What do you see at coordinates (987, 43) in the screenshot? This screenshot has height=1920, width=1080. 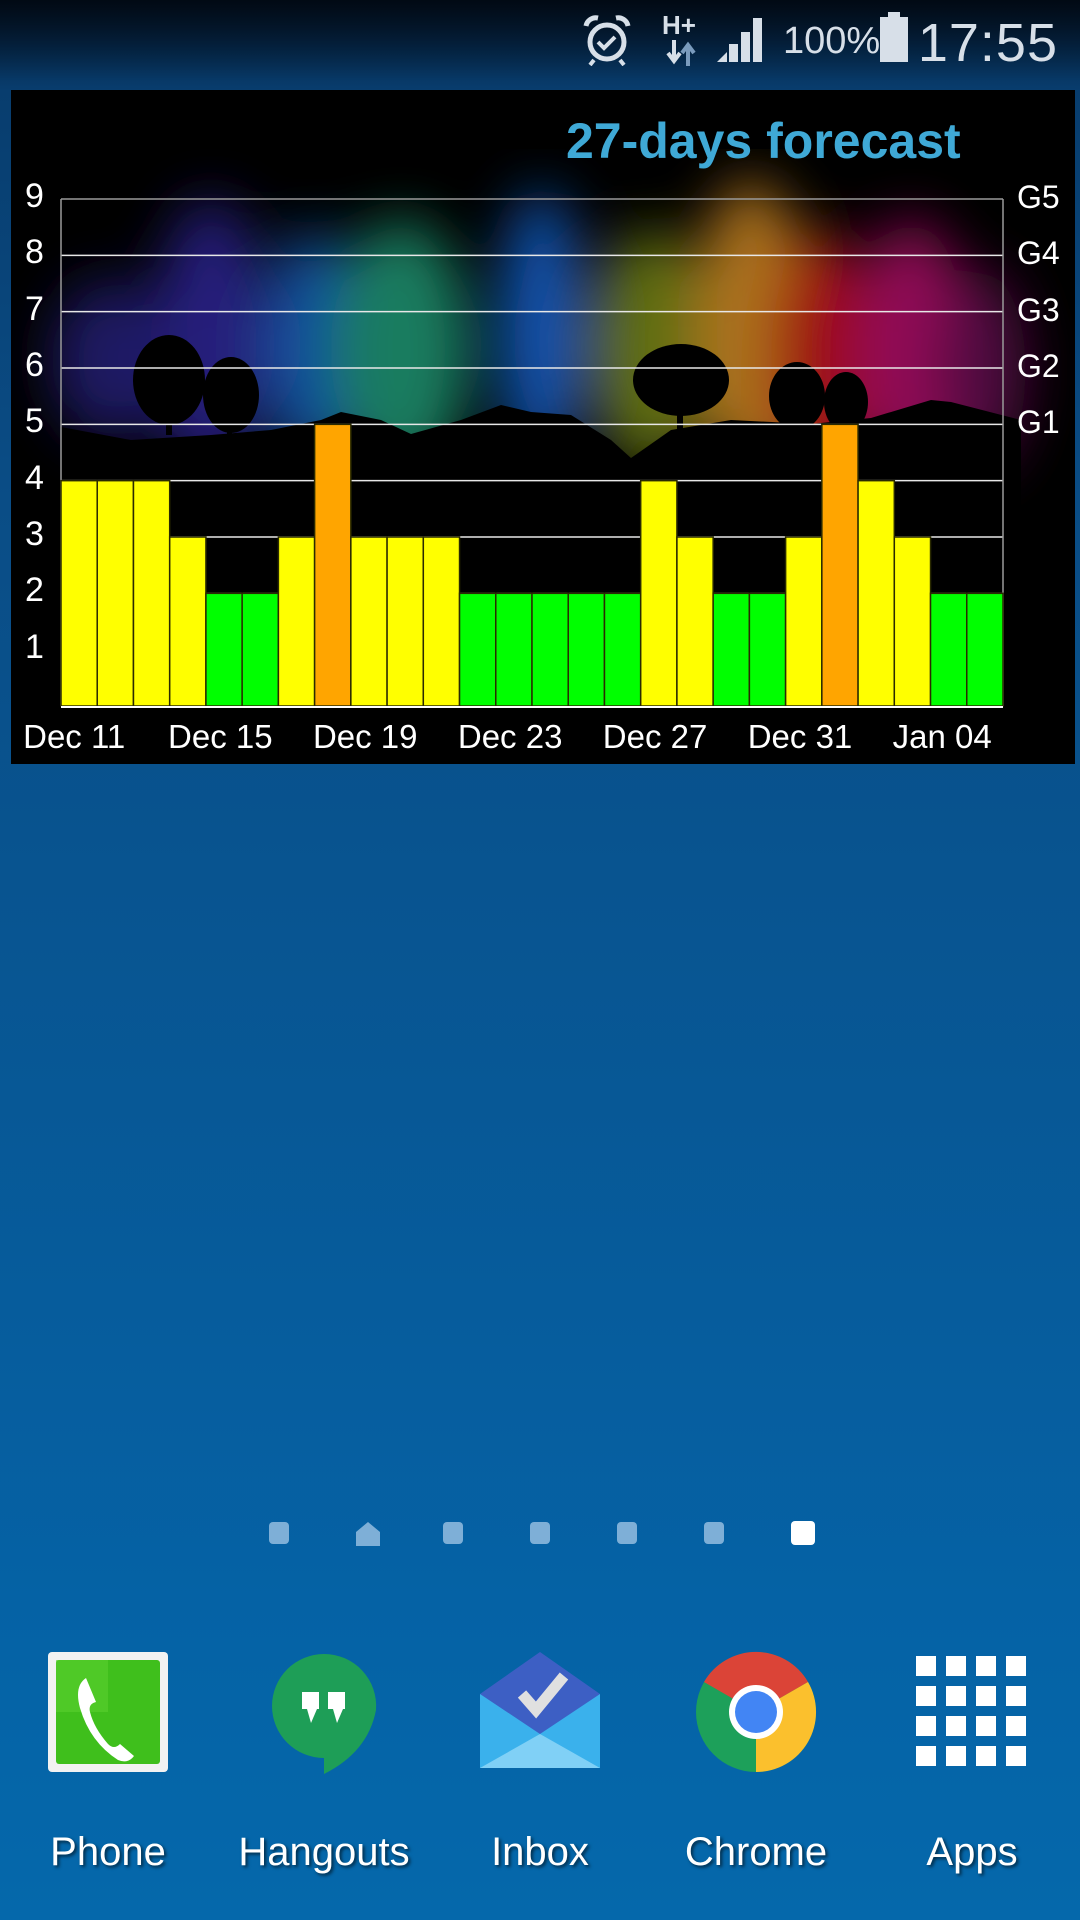 I see `clock-time: 17:55` at bounding box center [987, 43].